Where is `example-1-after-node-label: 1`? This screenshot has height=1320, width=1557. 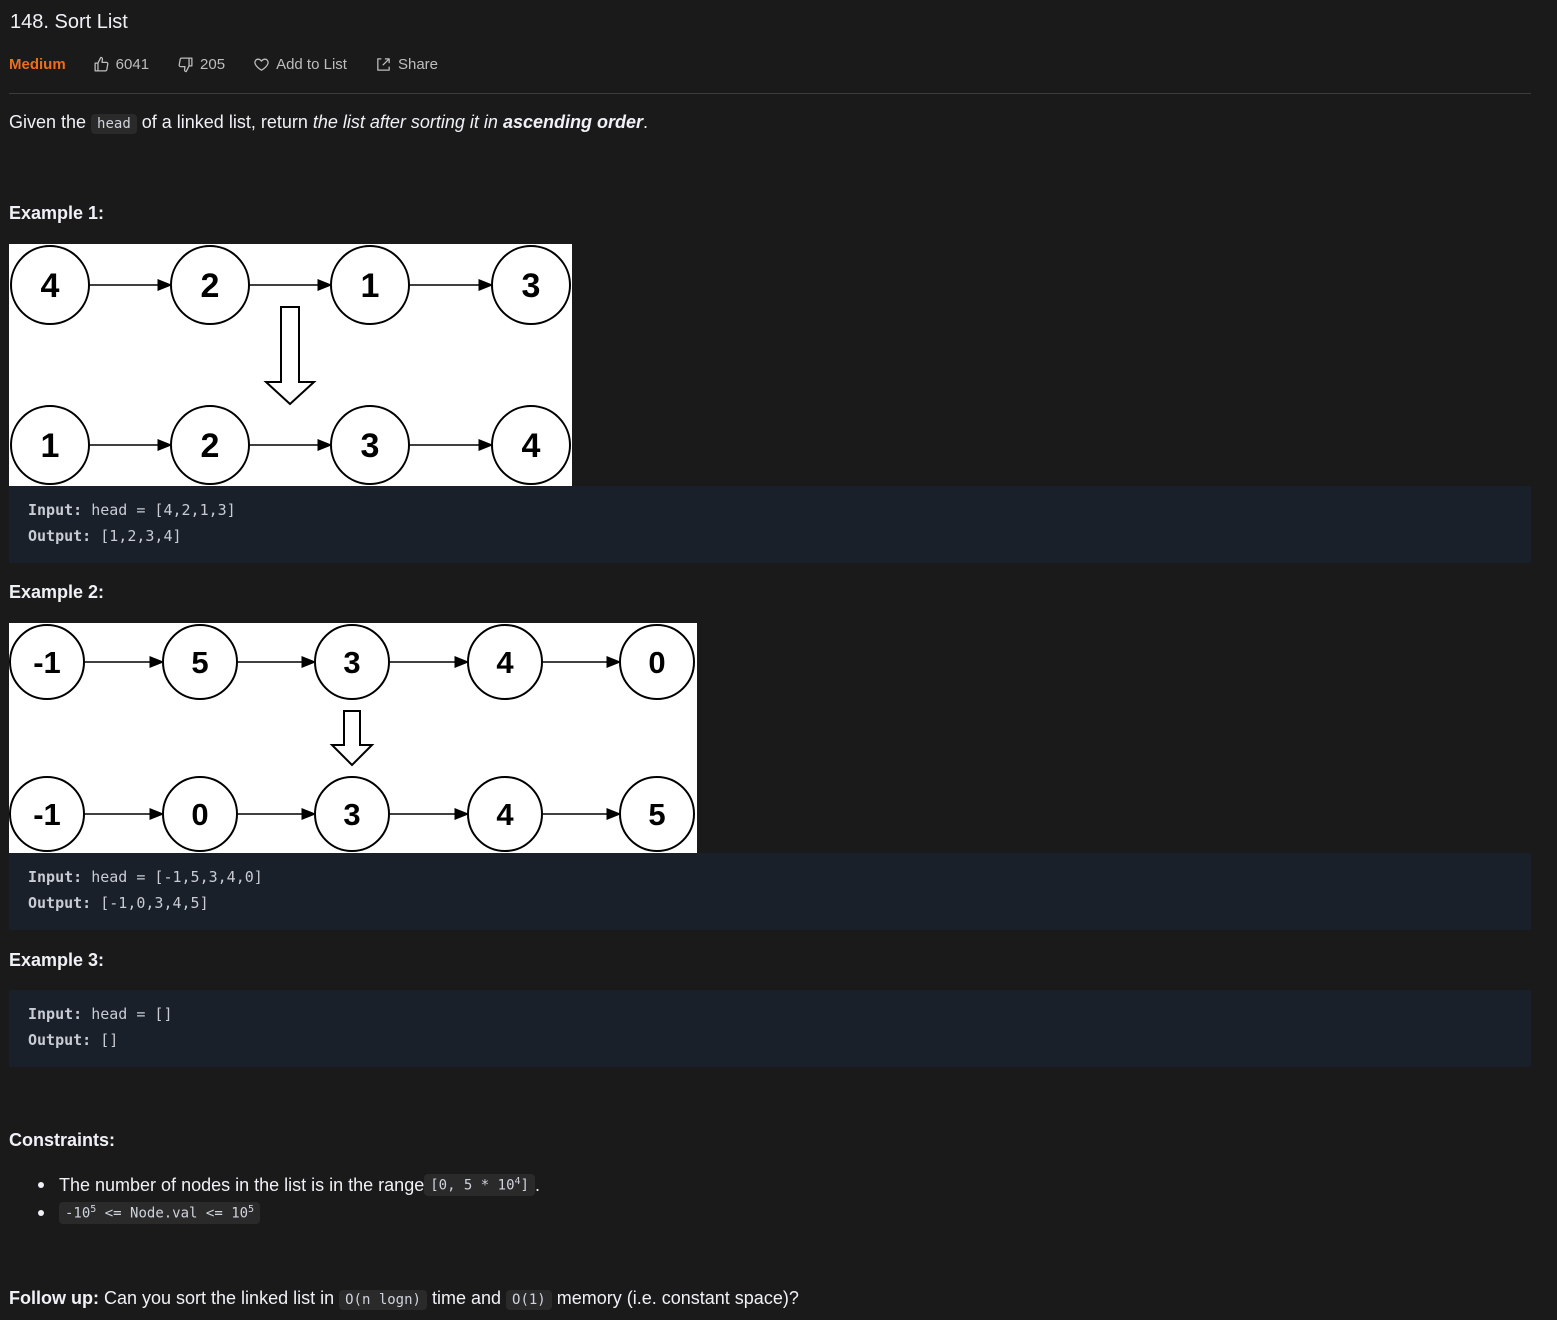
example-1-after-node-label: 1 is located at coordinates (50, 446).